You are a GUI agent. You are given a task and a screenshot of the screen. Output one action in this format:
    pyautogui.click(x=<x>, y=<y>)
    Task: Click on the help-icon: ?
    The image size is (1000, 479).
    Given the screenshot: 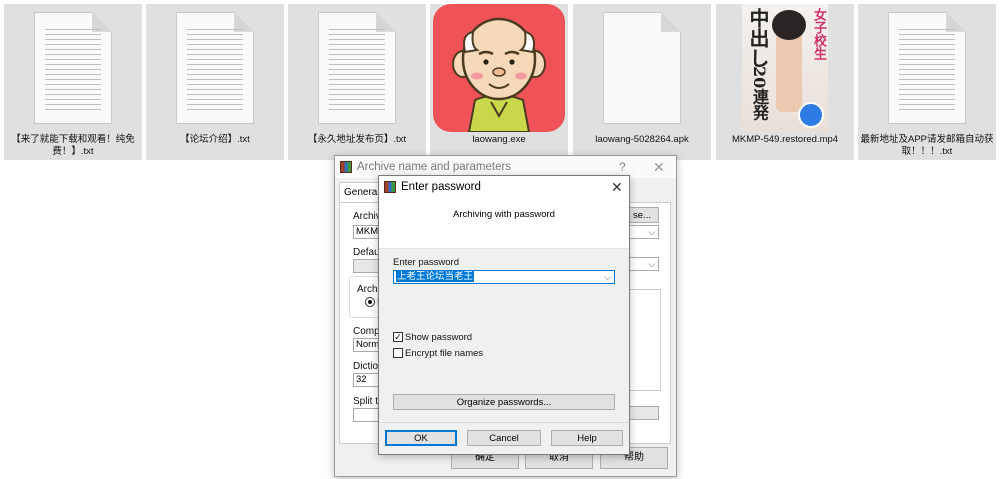 What is the action you would take?
    pyautogui.click(x=622, y=167)
    